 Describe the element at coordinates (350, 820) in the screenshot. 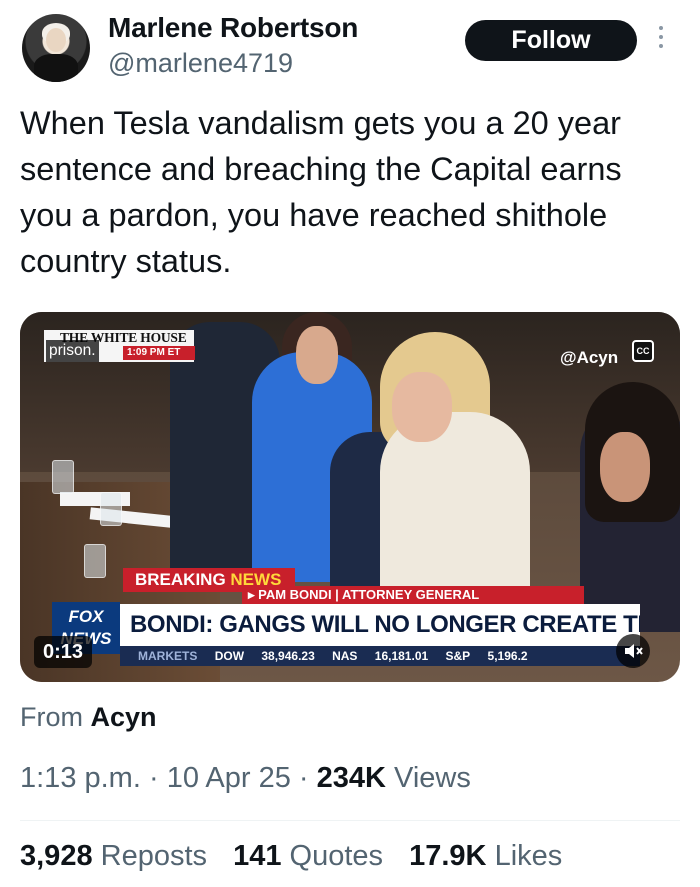

I see `divider` at that location.